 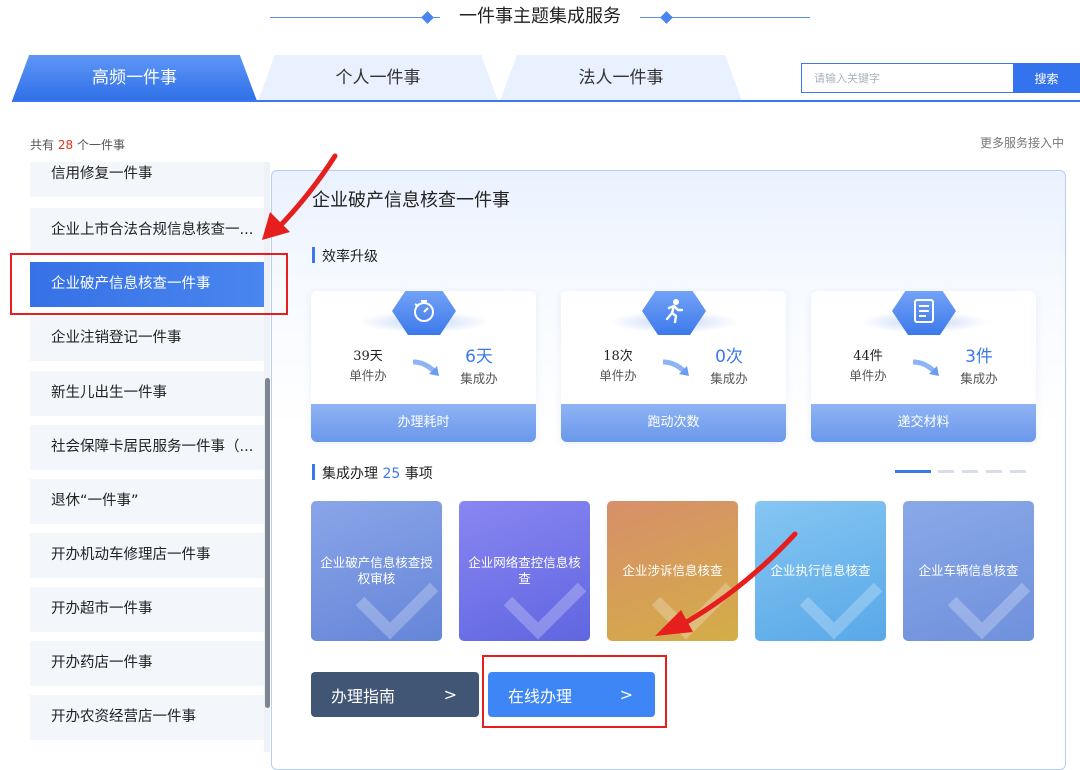 I want to click on tab-label: 个人一件事, so click(x=378, y=78).